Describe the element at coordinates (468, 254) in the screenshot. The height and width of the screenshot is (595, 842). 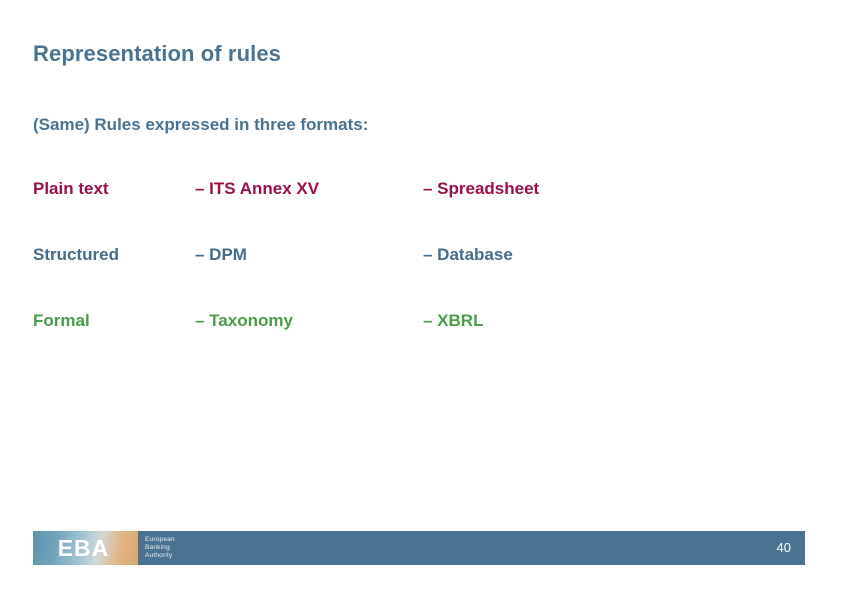
I see `rule-format-cell: – Database` at that location.